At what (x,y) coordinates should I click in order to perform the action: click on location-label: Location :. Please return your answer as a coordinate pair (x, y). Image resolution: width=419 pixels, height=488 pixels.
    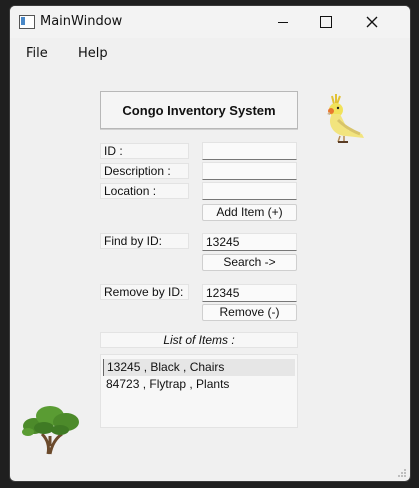
    Looking at the image, I should click on (144, 191).